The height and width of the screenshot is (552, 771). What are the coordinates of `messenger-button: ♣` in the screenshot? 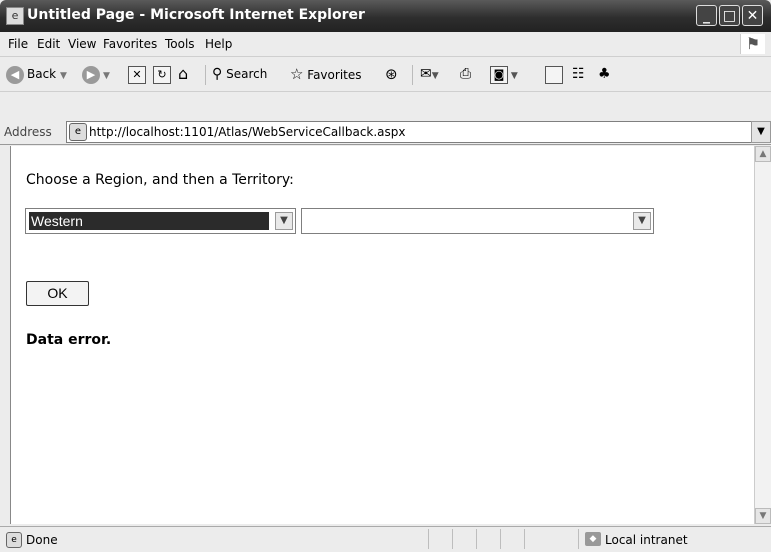 It's located at (604, 74).